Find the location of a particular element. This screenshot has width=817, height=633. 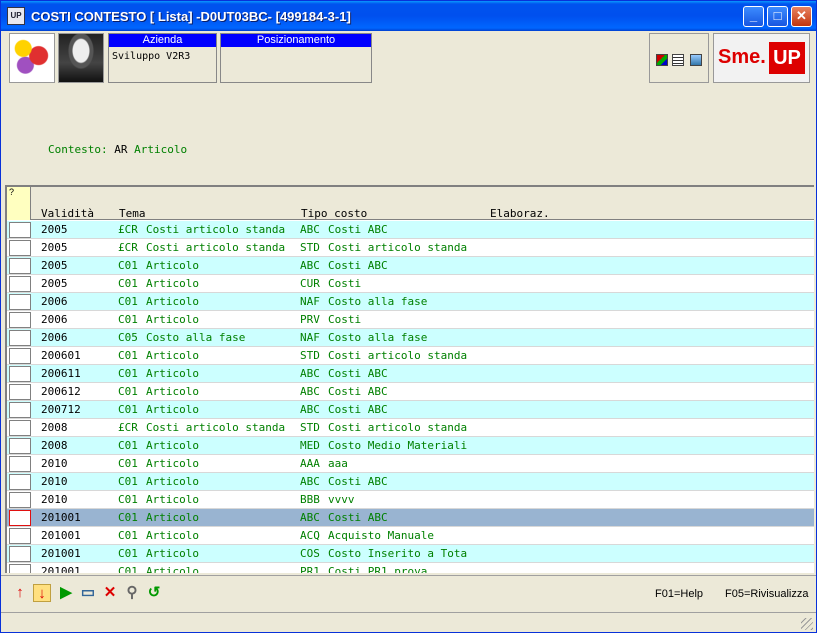

smeup-logo-text: Sme. is located at coordinates (742, 57).